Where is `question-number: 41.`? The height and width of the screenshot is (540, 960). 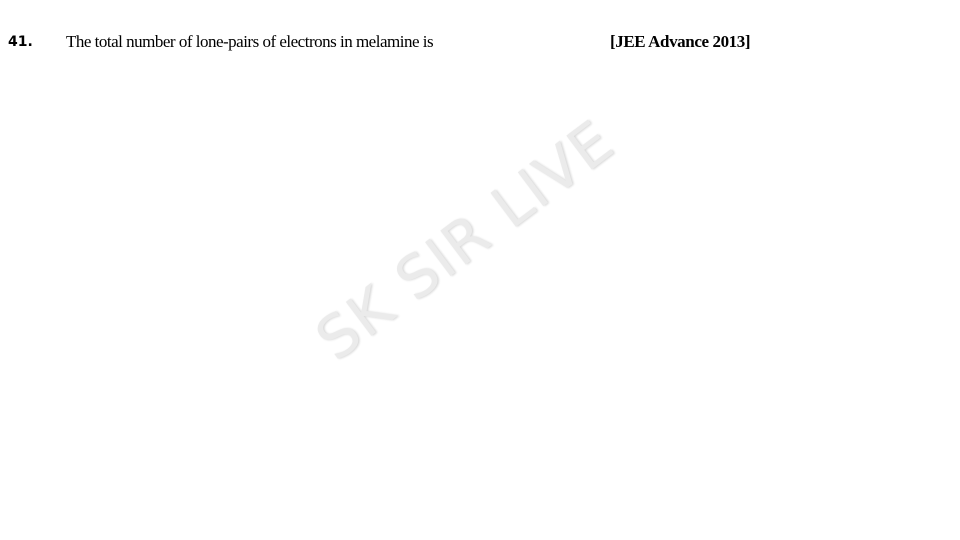 question-number: 41. is located at coordinates (20, 42).